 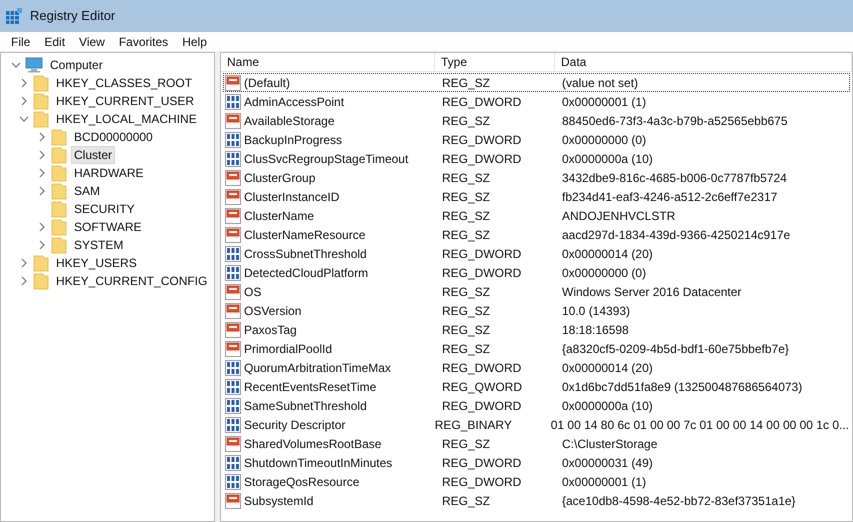 I want to click on column-header: Type, so click(x=495, y=62).